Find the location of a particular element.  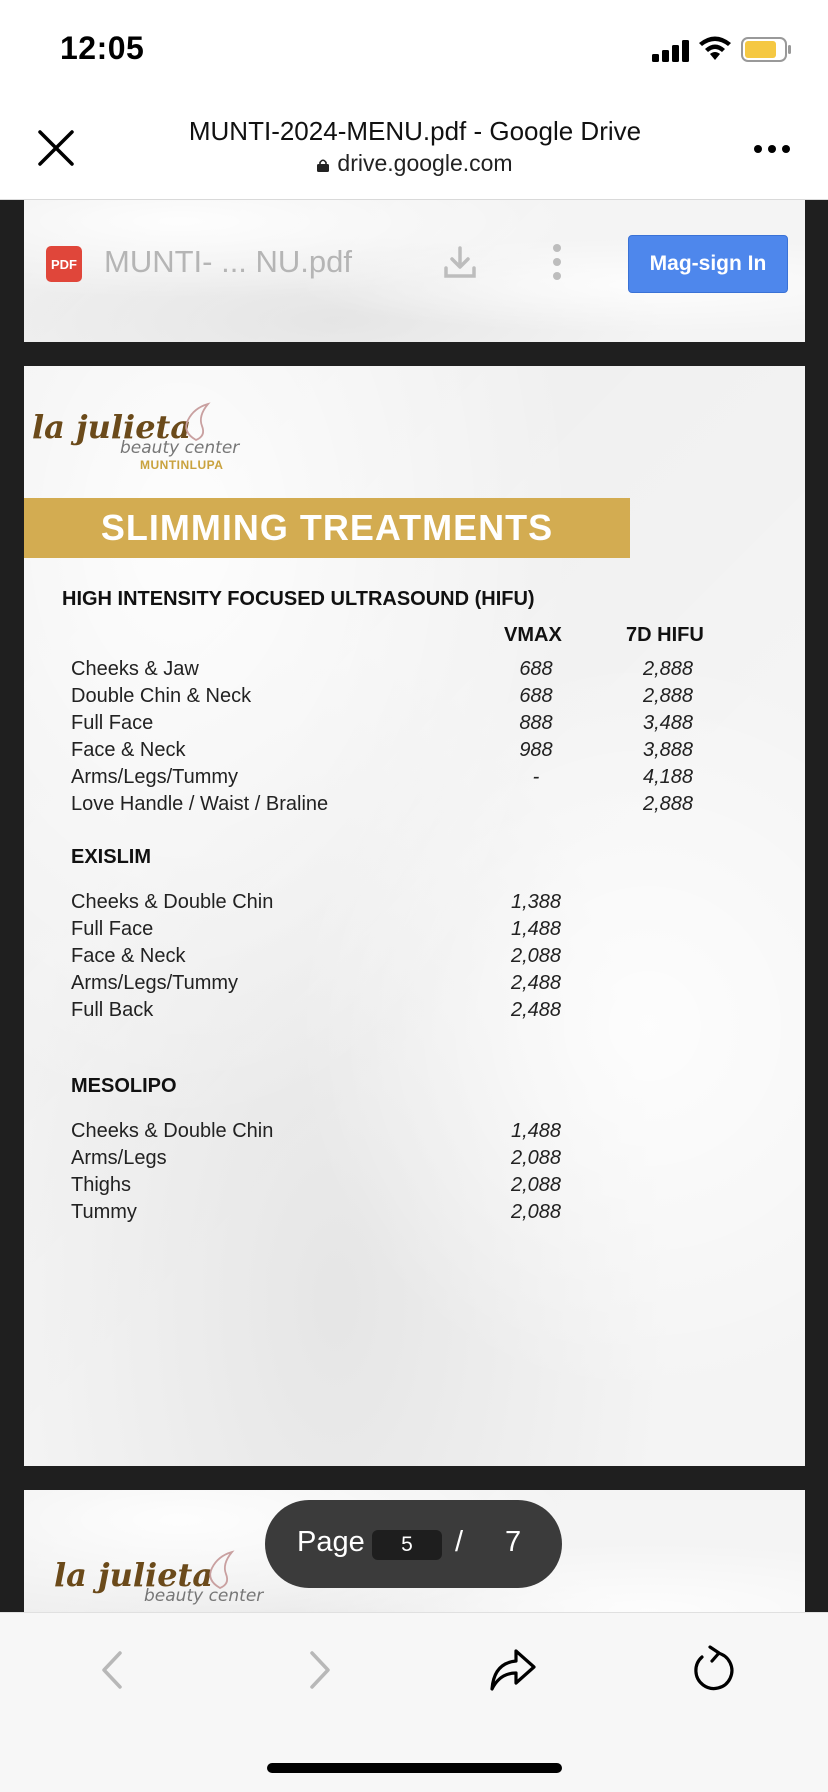

page-indicator: Page 5 / 7 is located at coordinates (413, 1544).